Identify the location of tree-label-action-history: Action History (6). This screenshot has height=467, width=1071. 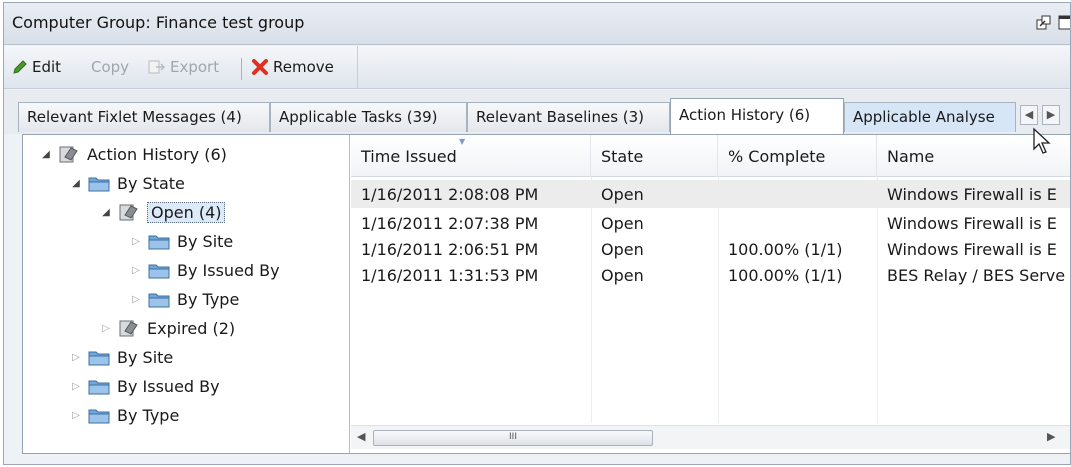
(157, 154).